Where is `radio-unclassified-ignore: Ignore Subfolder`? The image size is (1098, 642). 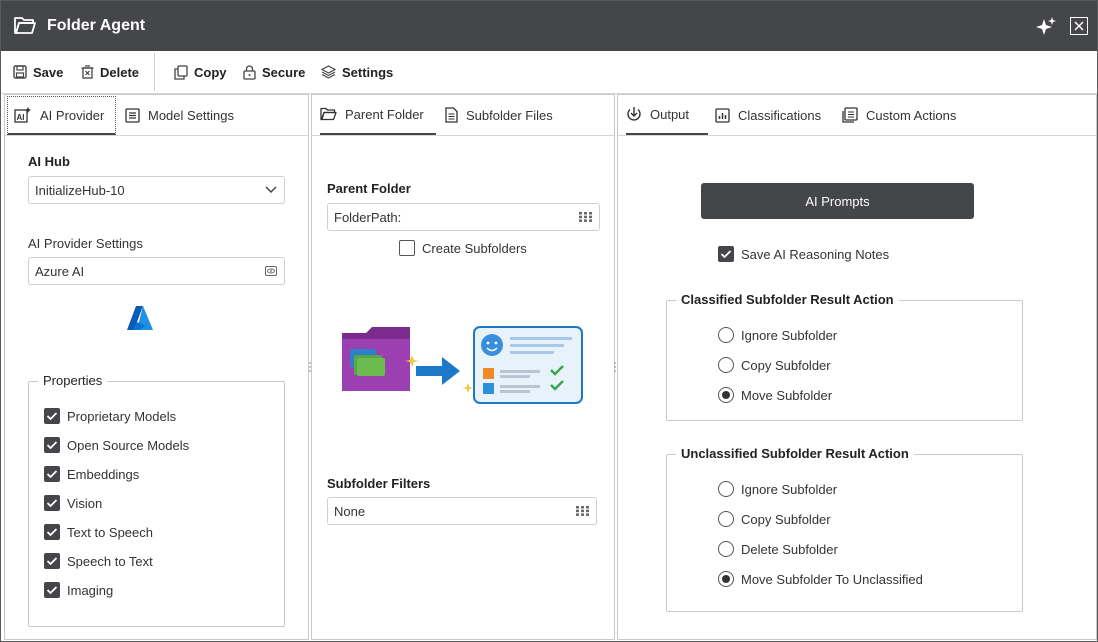
radio-unclassified-ignore: Ignore Subfolder is located at coordinates (777, 489).